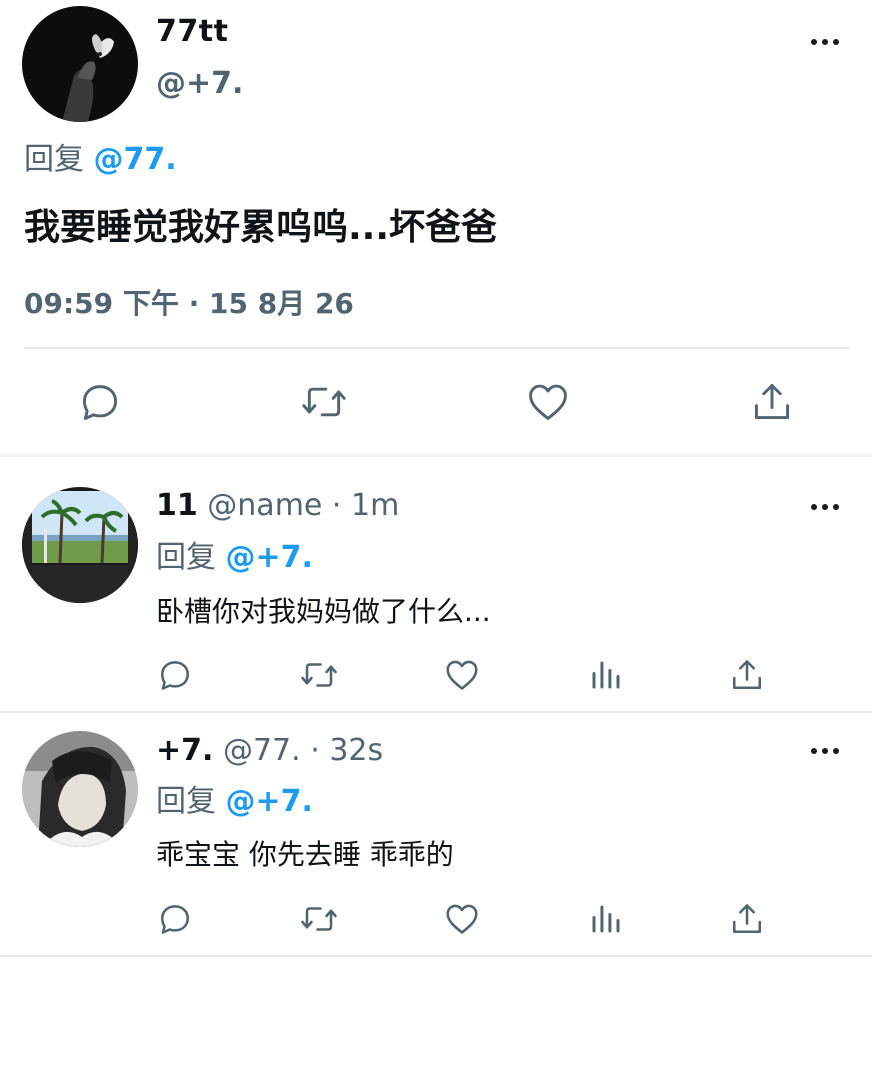 The image size is (872, 1080). I want to click on reply-handle: @name, so click(264, 505).